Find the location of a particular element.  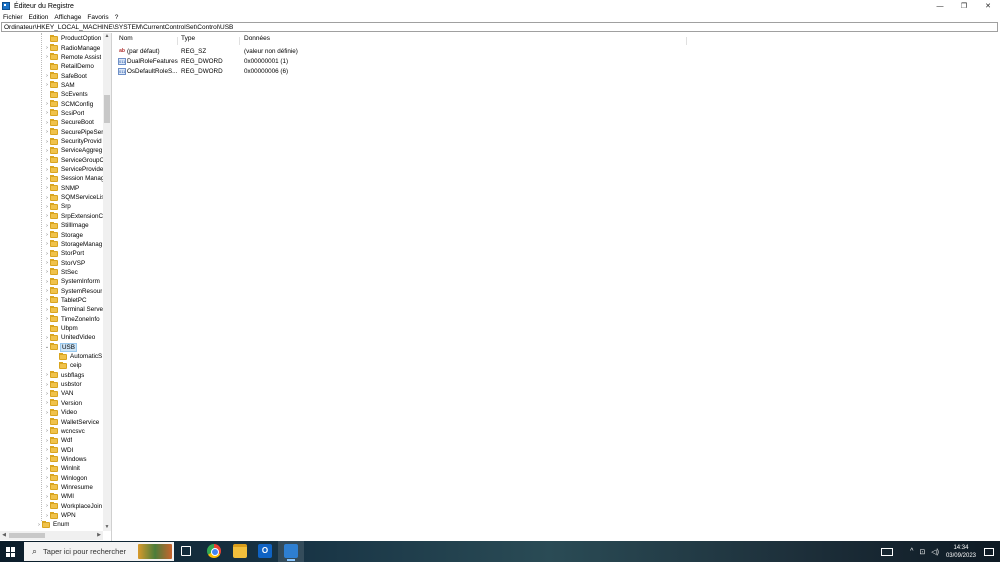

tree-item-ceip: ceip is located at coordinates (67, 365).